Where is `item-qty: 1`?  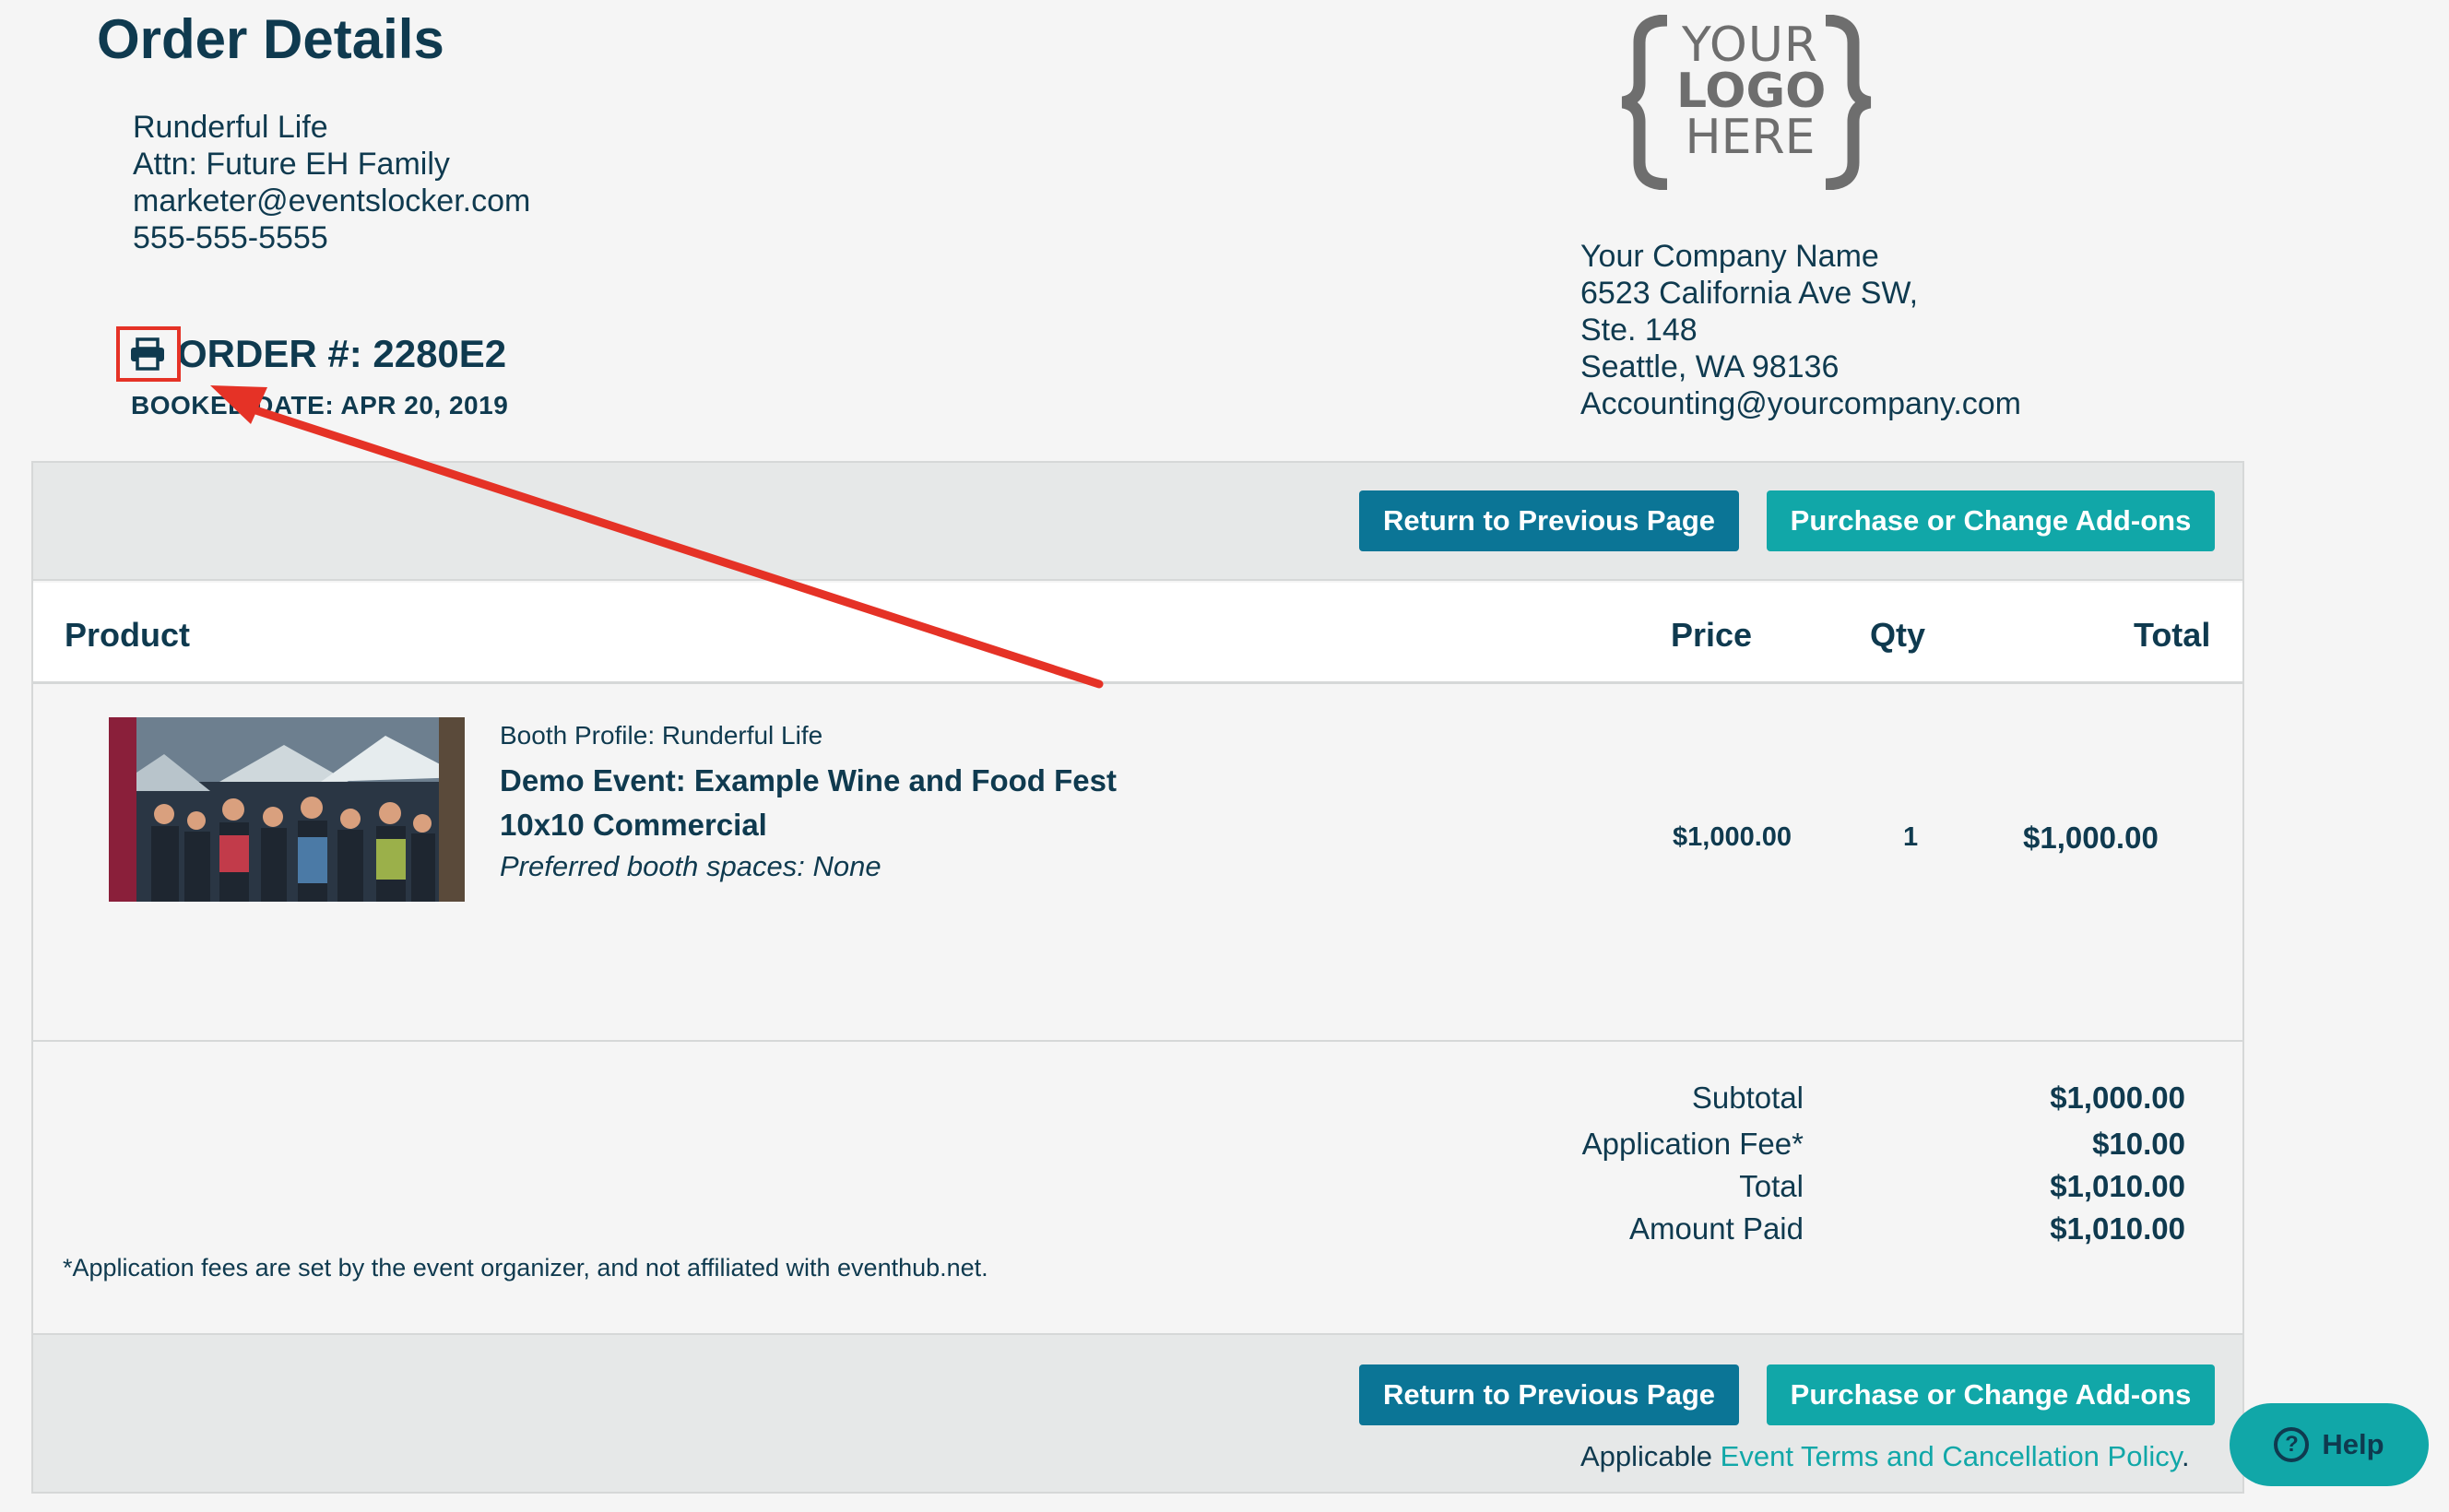
item-qty: 1 is located at coordinates (1911, 837).